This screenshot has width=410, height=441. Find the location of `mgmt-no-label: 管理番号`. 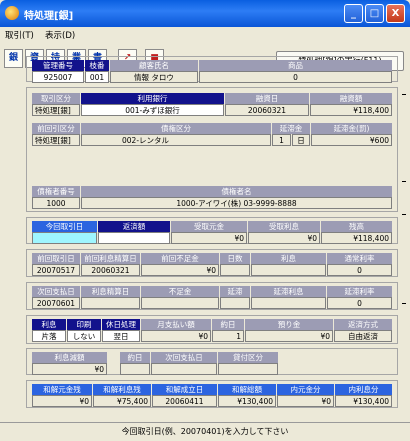

mgmt-no-label: 管理番号 is located at coordinates (58, 65).